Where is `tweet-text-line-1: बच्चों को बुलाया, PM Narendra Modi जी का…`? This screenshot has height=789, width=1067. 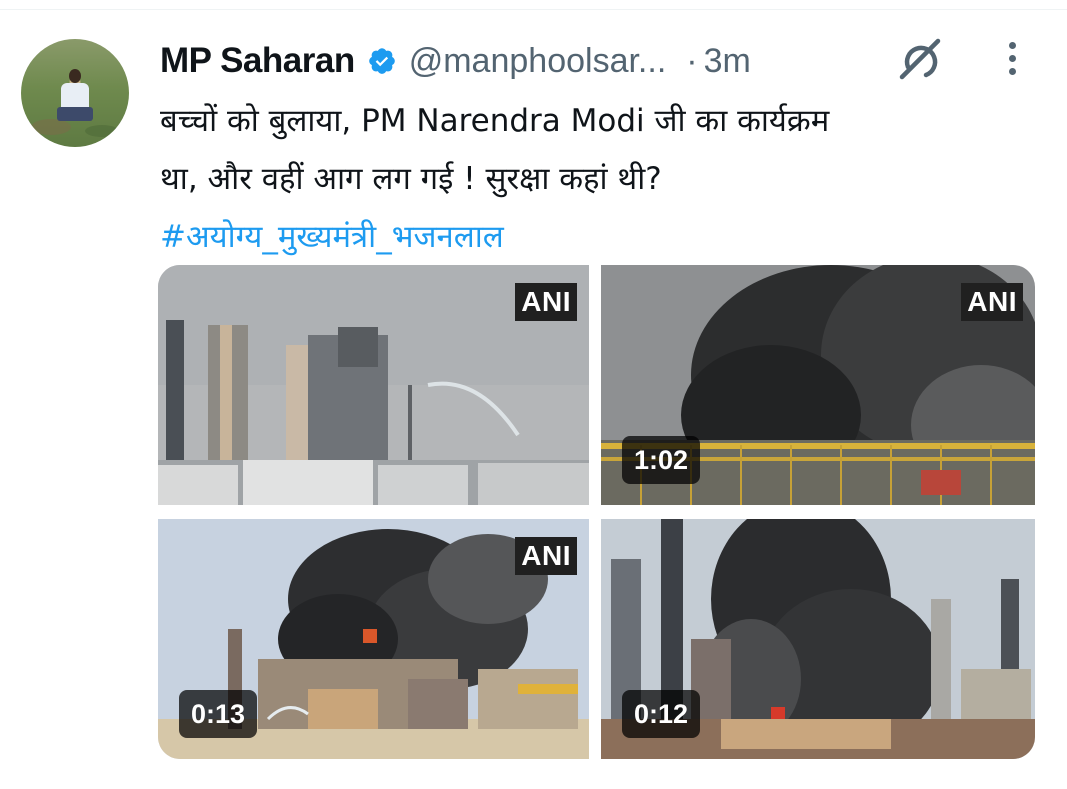
tweet-text-line-1: बच्चों को बुलाया, PM Narendra Modi जी का… is located at coordinates (495, 121).